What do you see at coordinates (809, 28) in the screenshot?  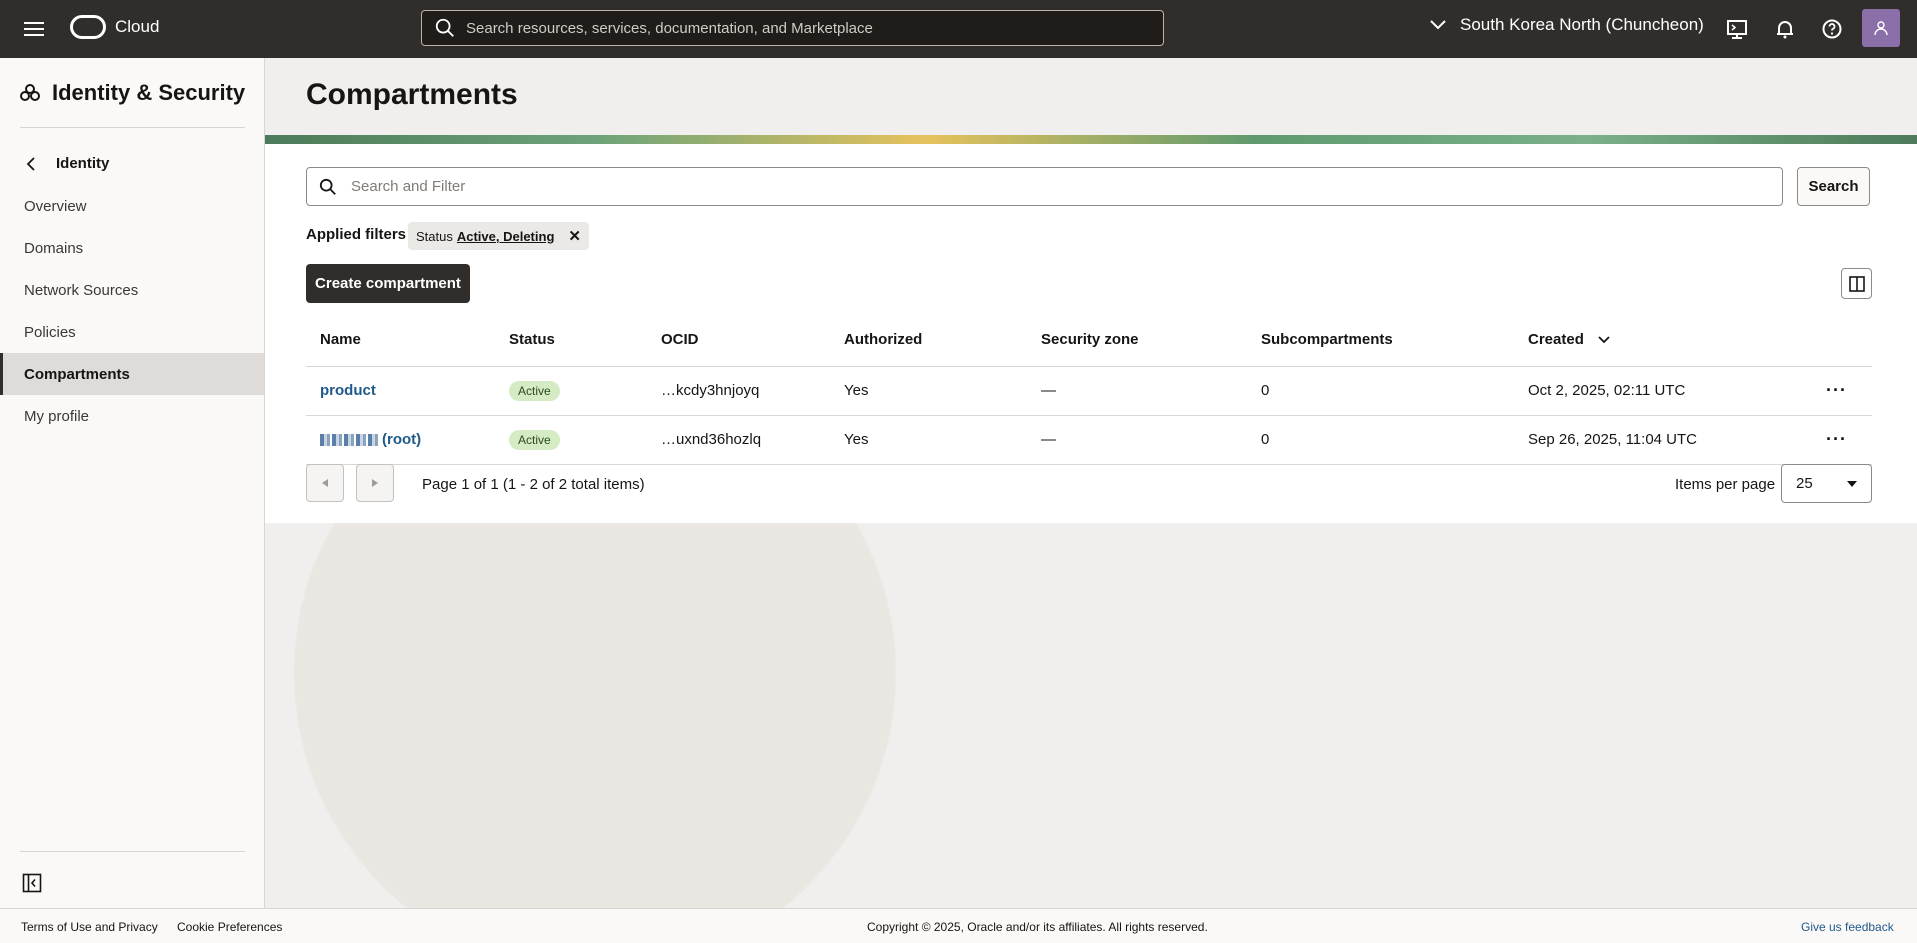 I see `global-search-input` at bounding box center [809, 28].